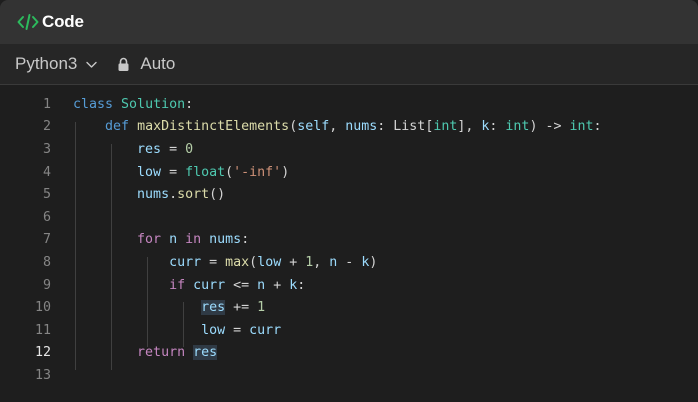  Describe the element at coordinates (349, 307) in the screenshot. I see `code-line: 10 res += 1` at that location.